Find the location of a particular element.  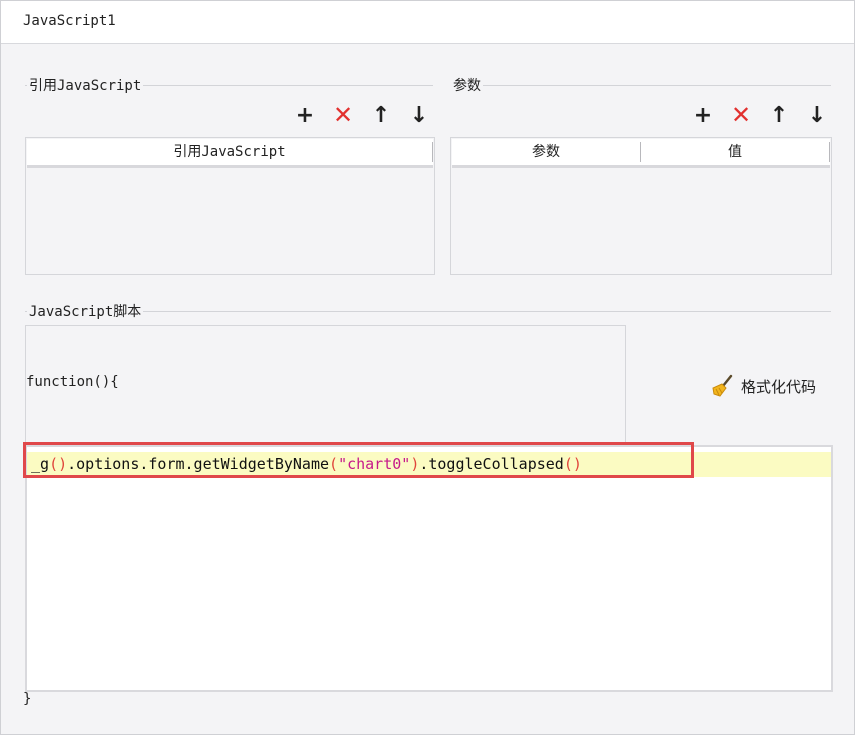

param-move-down-button: ↓ is located at coordinates (817, 115).